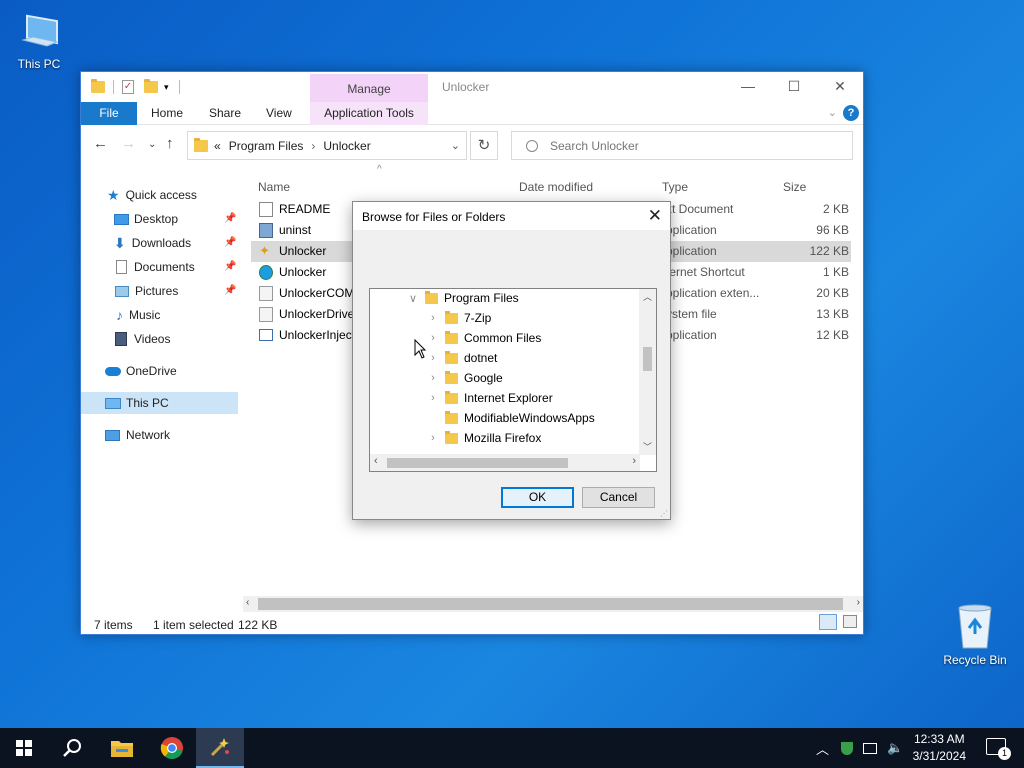 This screenshot has height=768, width=1024. What do you see at coordinates (39, 40) in the screenshot?
I see `desktop-icon-this-pc: This PC` at bounding box center [39, 40].